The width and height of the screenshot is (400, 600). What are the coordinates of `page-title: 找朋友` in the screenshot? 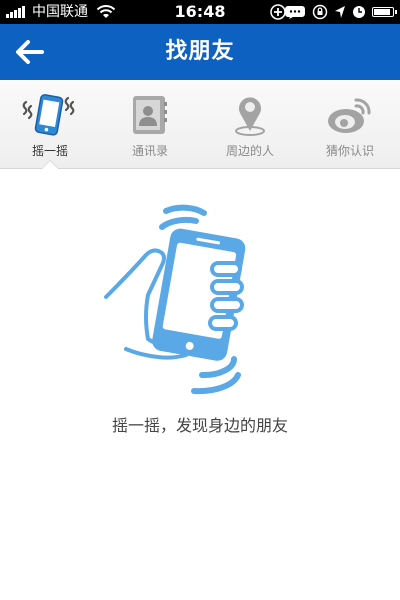 It's located at (200, 51).